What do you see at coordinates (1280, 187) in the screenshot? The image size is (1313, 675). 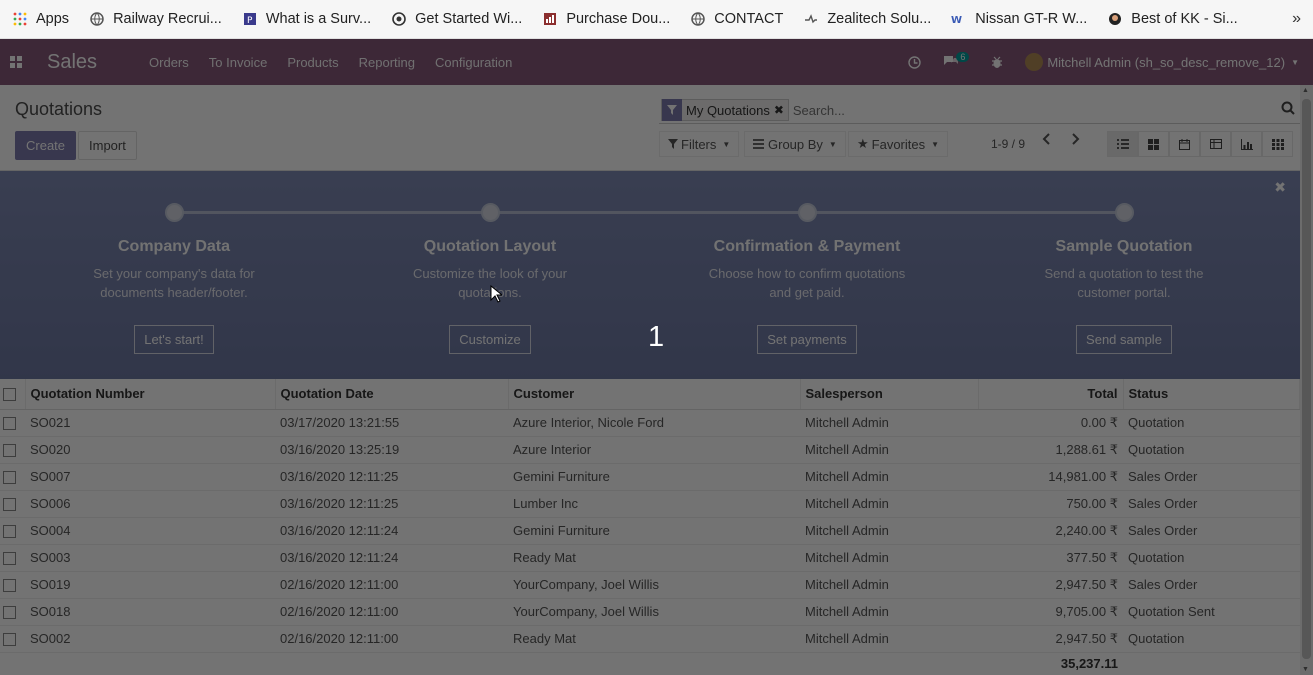 I see `close-icon: ✖` at bounding box center [1280, 187].